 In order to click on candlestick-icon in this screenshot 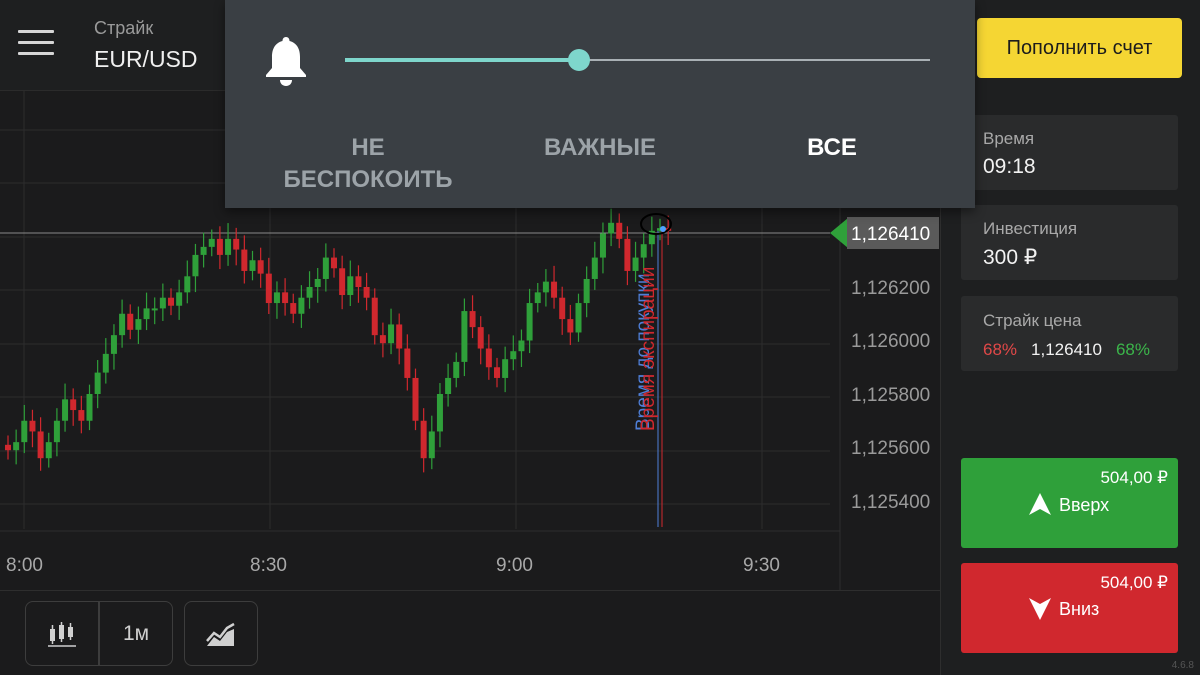, I will do `click(62, 633)`.